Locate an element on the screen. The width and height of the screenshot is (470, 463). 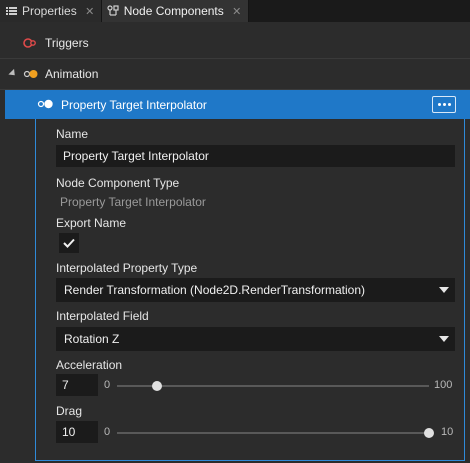
tree-item-animation: Animation is located at coordinates (235, 74).